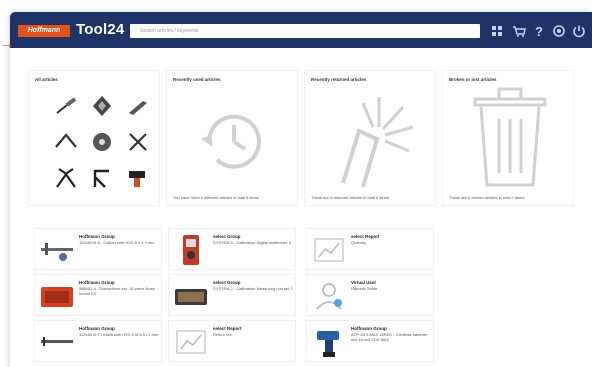 The width and height of the screenshot is (592, 367). Describe the element at coordinates (117, 242) in the screenshot. I see `card-description: 112480 M 8 - Caliper with HSS 6.4 x 4 mm` at that location.